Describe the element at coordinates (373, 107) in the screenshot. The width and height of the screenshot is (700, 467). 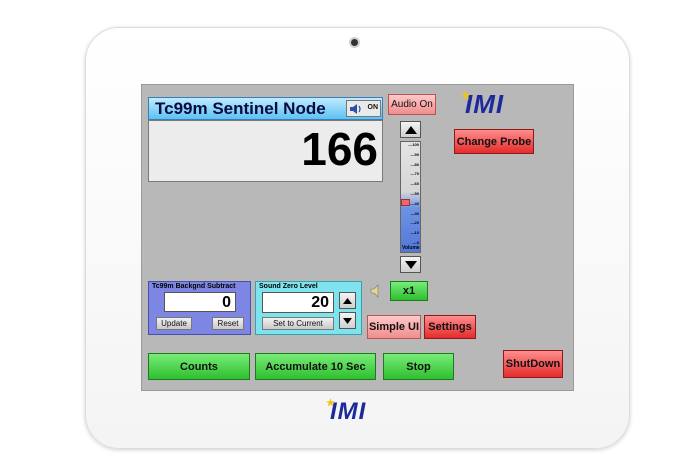
I see `speaker-state-text: ON` at that location.